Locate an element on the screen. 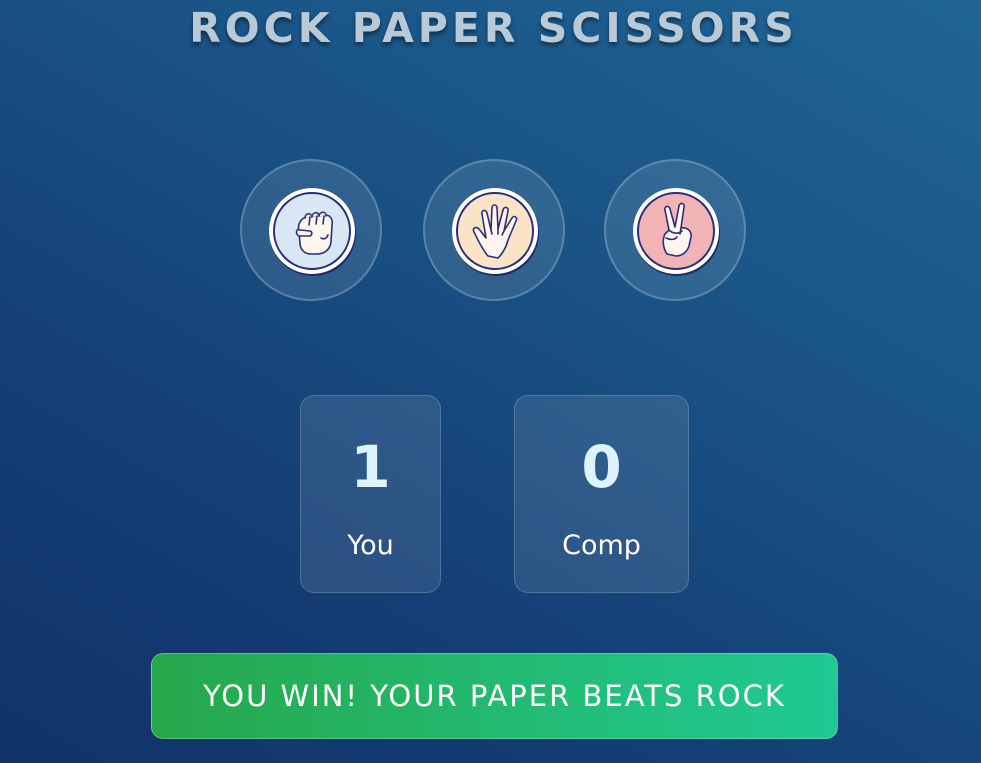 Image resolution: width=981 pixels, height=763 pixels. result-message: YOU WIN! YOUR PAPER BEATS ROCK is located at coordinates (494, 696).